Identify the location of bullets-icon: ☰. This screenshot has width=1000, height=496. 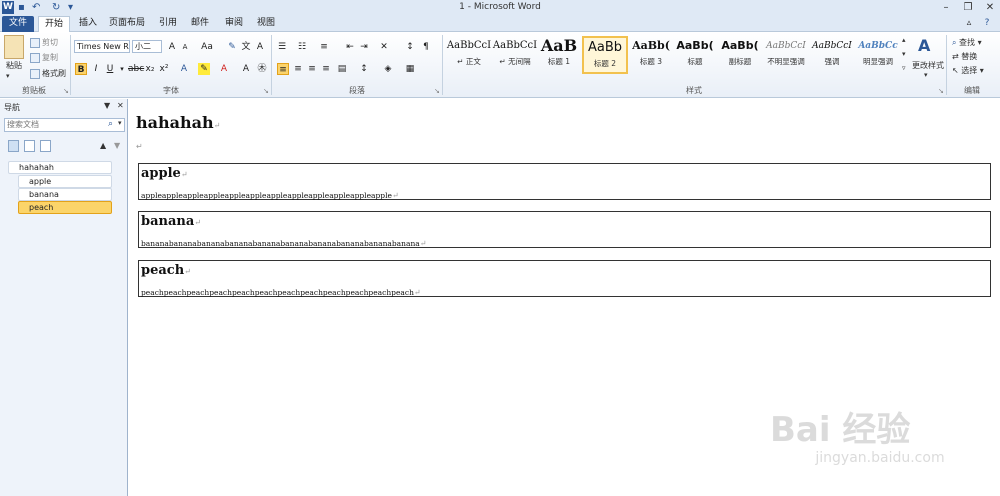
(282, 47).